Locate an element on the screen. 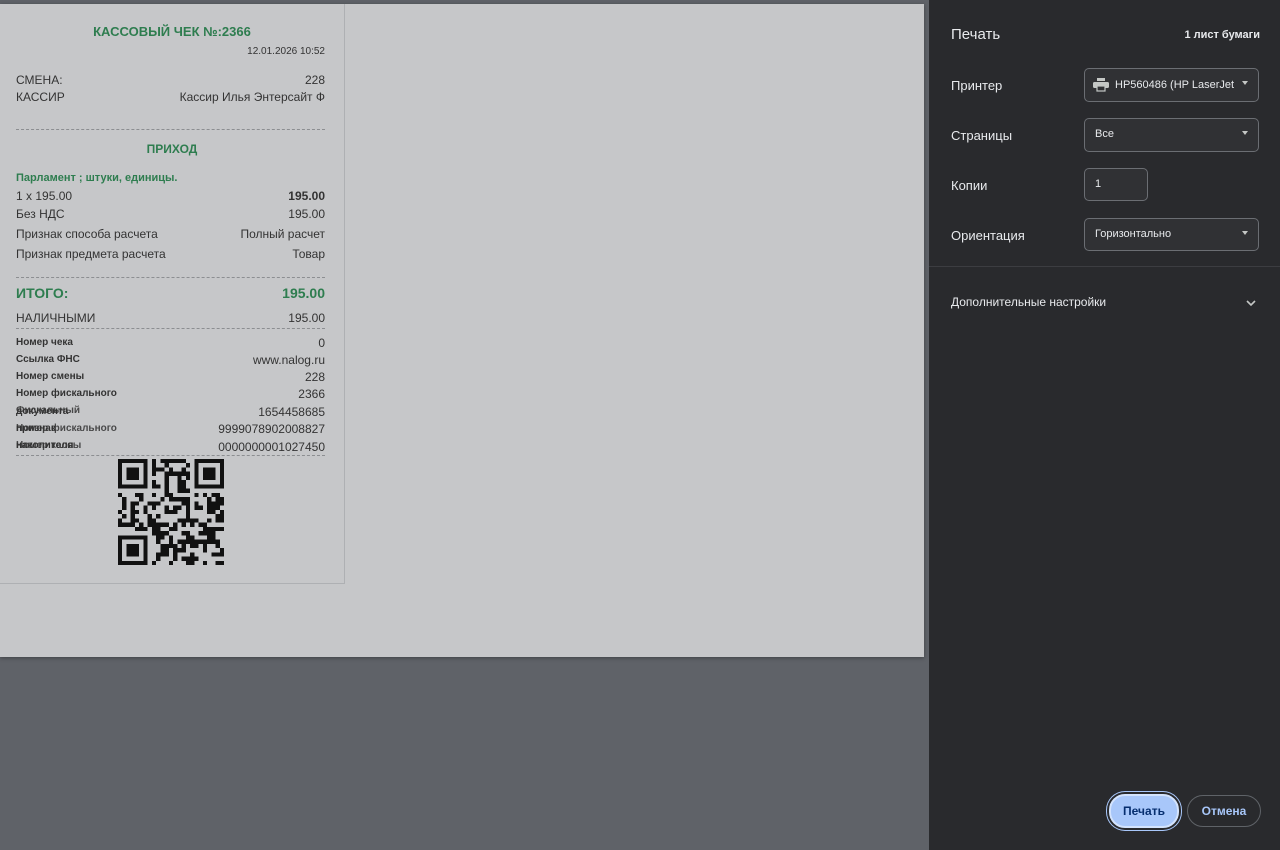 The height and width of the screenshot is (850, 1280). shift-label: СМЕНА: is located at coordinates (39, 80).